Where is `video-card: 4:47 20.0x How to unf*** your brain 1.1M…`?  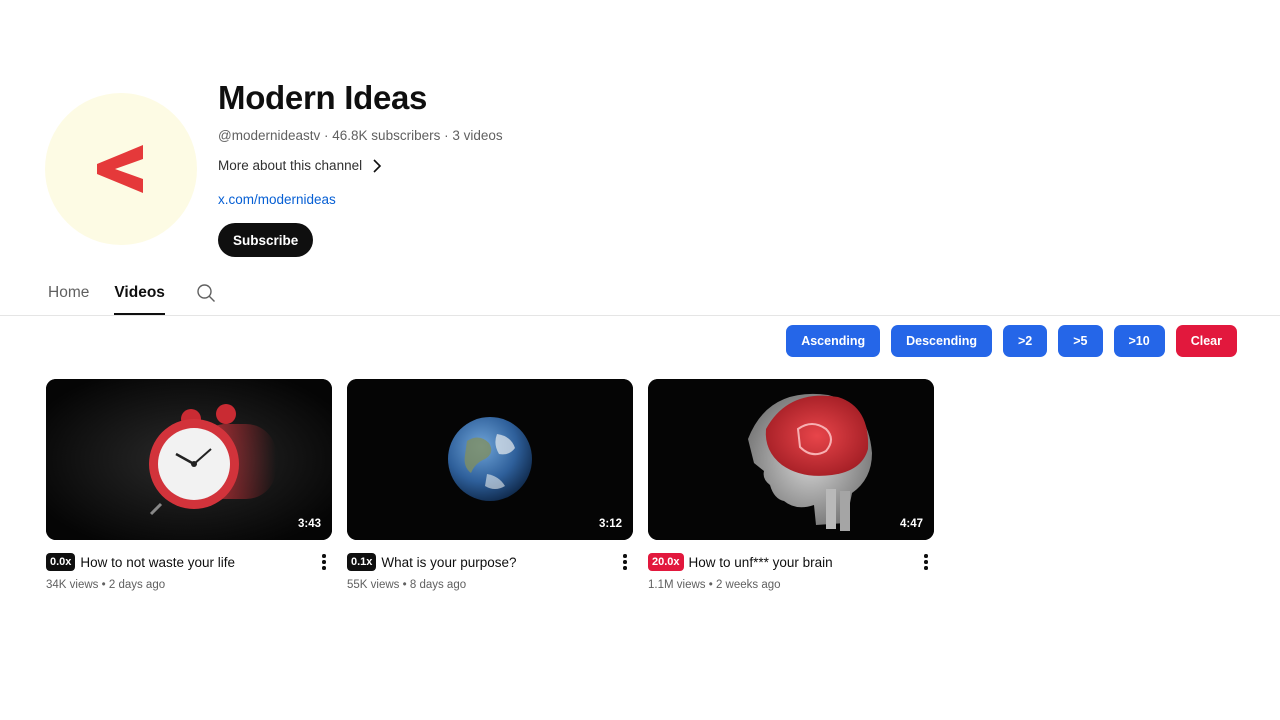
video-card: 4:47 20.0x How to unf*** your brain 1.1M… is located at coordinates (791, 485).